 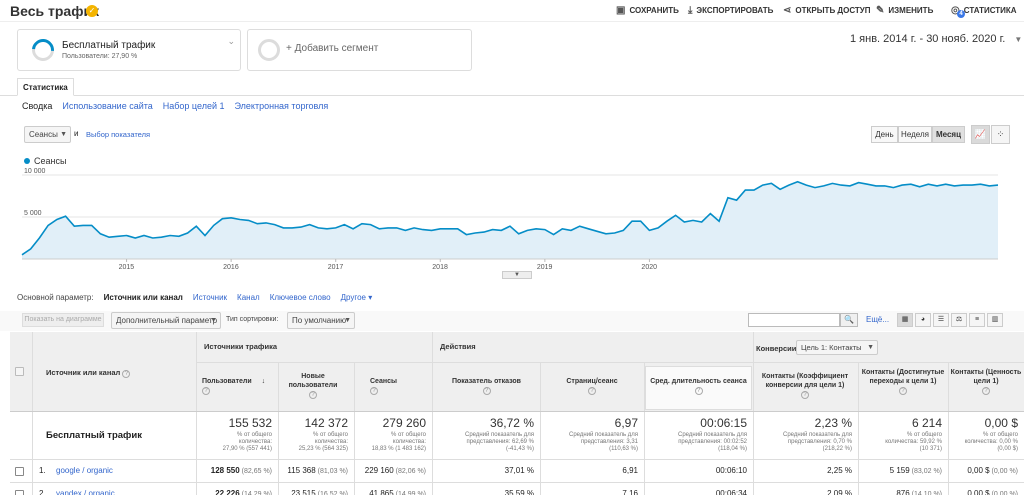 I want to click on subnav-site-usage: Использование сайта, so click(x=107, y=106).